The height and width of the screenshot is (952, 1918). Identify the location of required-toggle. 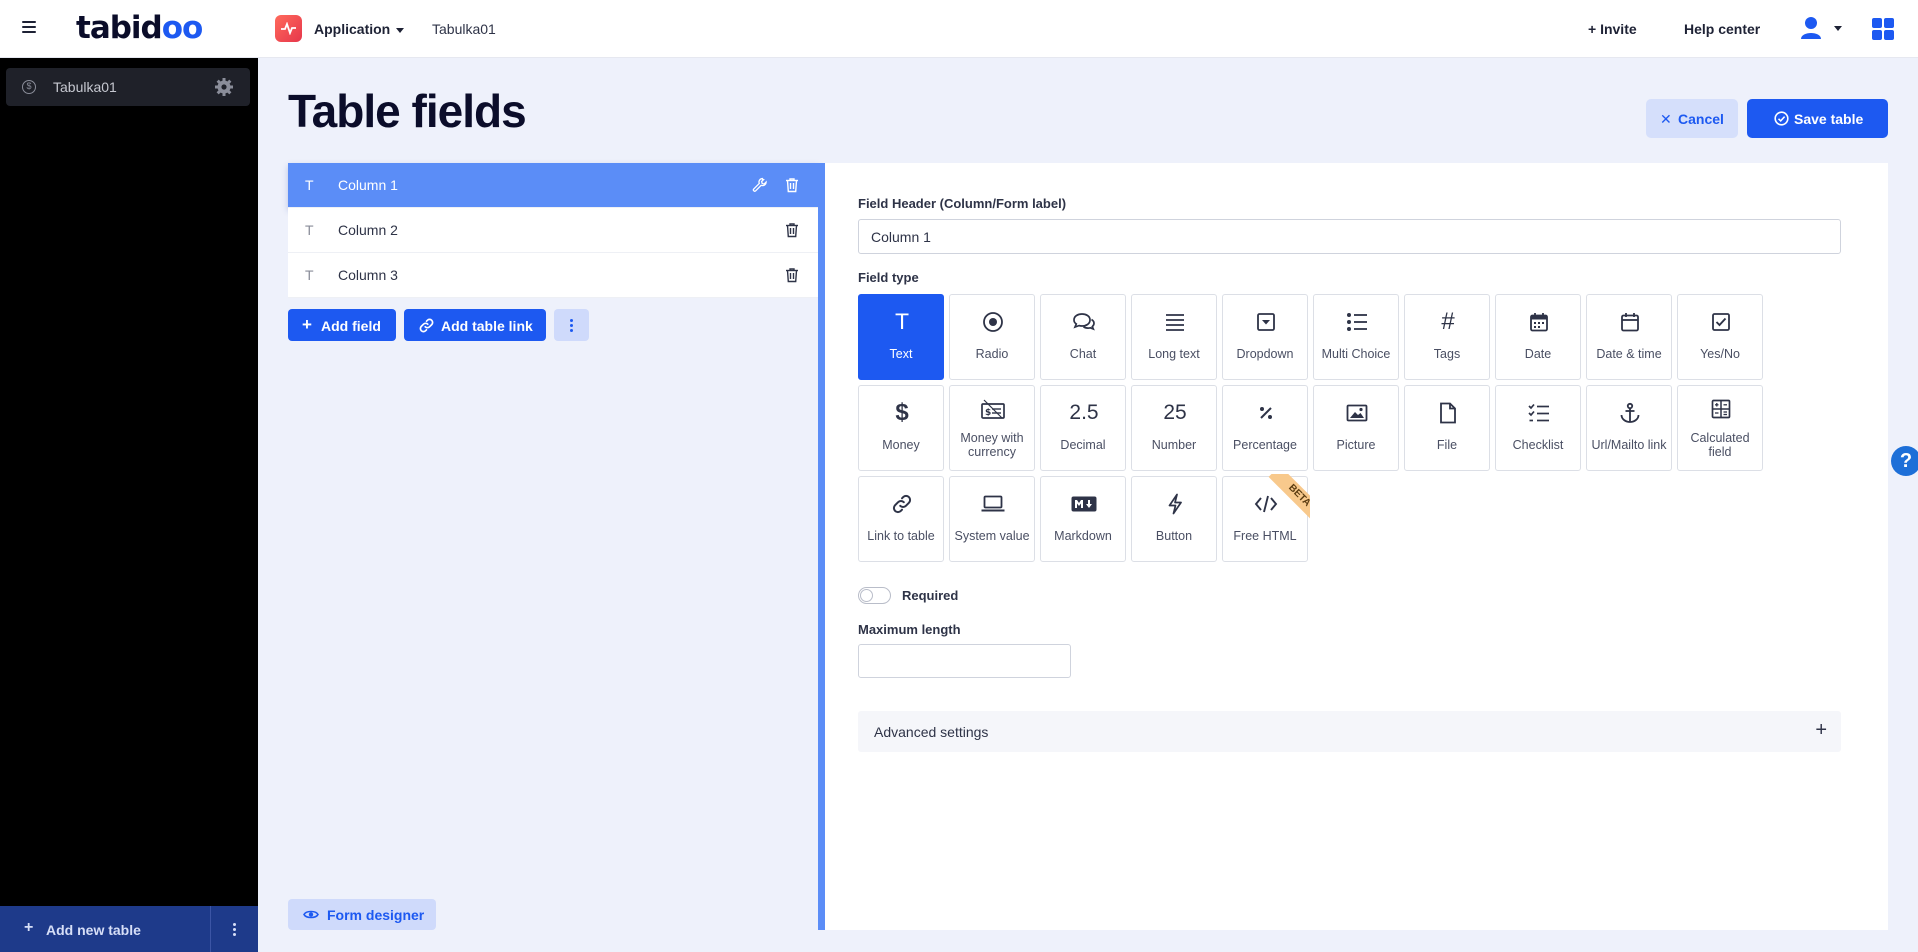
(874, 595).